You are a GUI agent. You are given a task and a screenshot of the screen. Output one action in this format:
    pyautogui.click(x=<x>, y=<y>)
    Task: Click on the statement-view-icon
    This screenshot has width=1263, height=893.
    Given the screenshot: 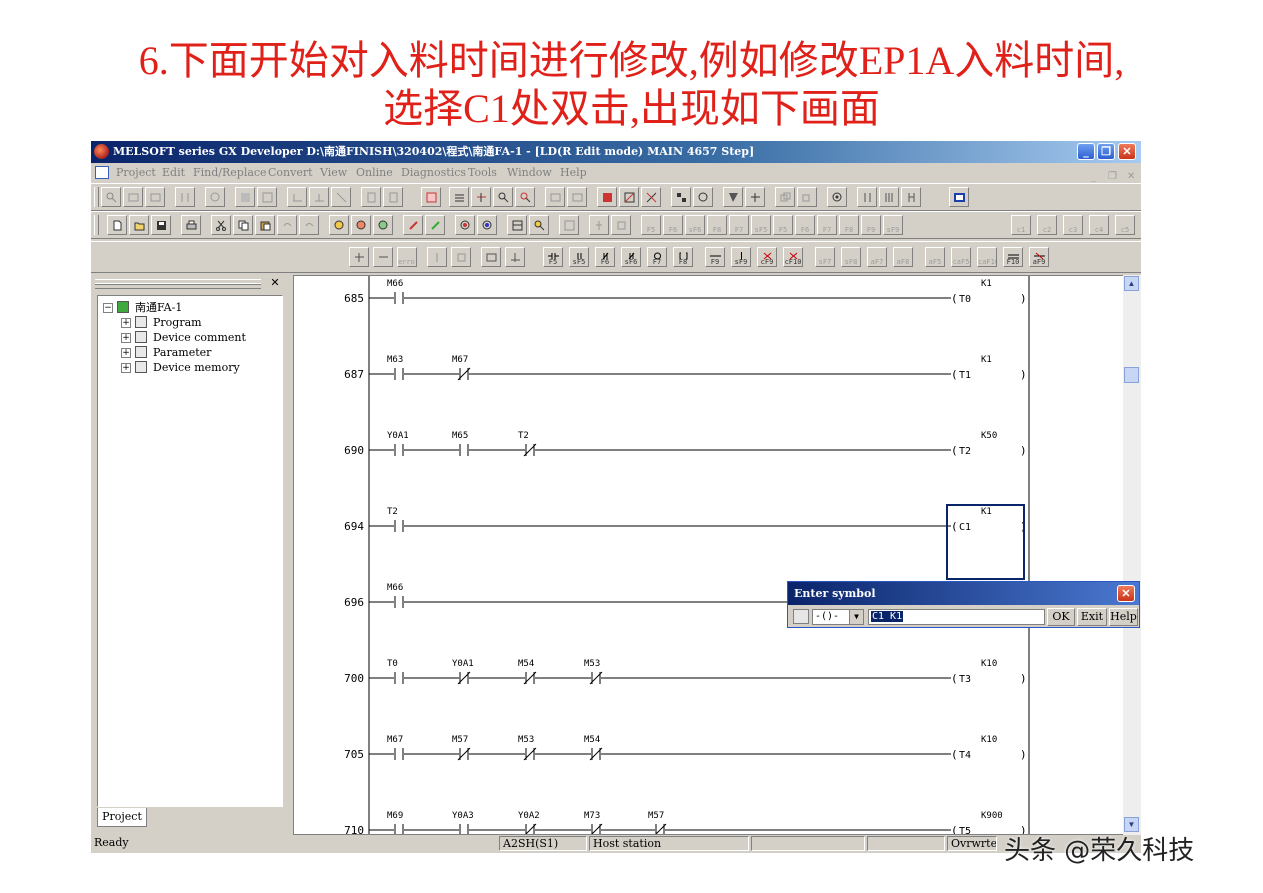 What is the action you would take?
    pyautogui.click(x=481, y=197)
    